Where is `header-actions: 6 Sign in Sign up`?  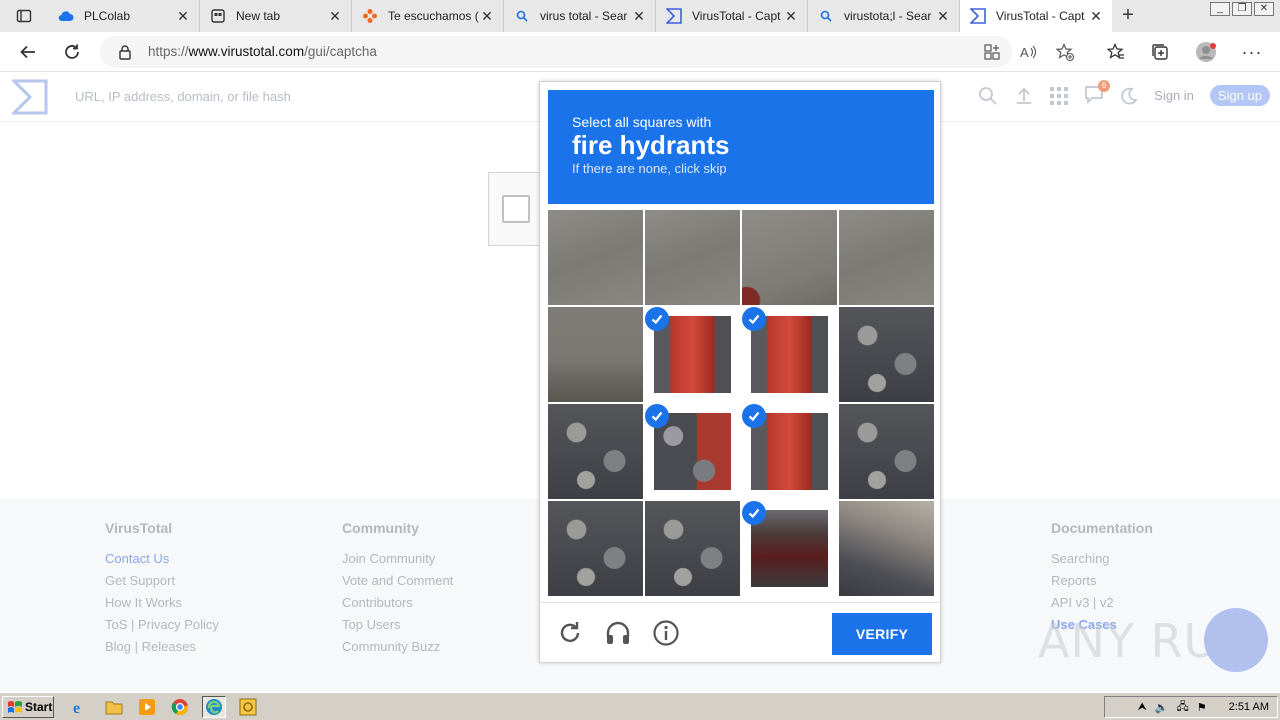
header-actions: 6 Sign in Sign up is located at coordinates (1124, 93).